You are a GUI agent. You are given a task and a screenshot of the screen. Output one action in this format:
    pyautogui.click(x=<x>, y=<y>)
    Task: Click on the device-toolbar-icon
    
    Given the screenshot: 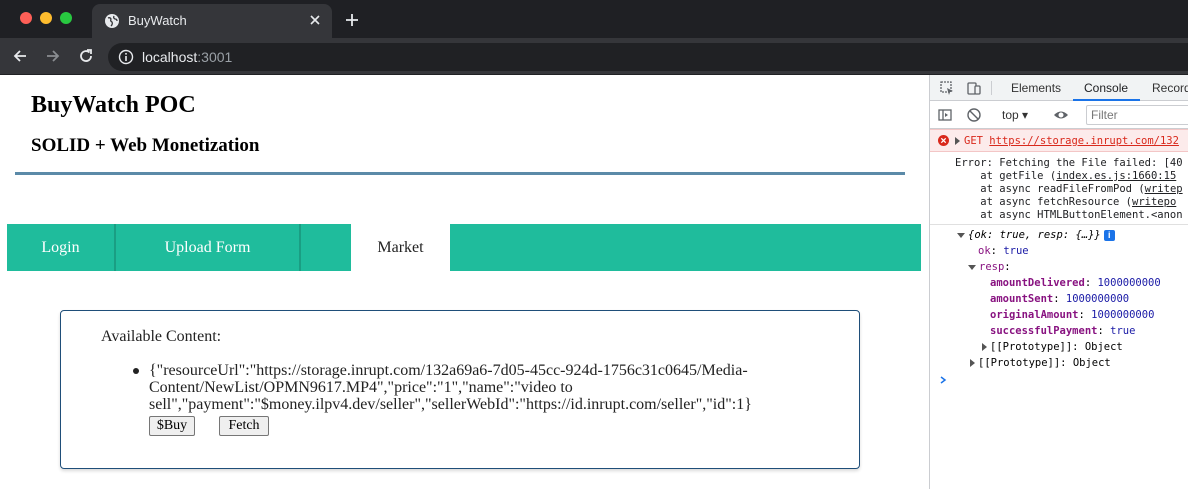 What is the action you would take?
    pyautogui.click(x=974, y=88)
    